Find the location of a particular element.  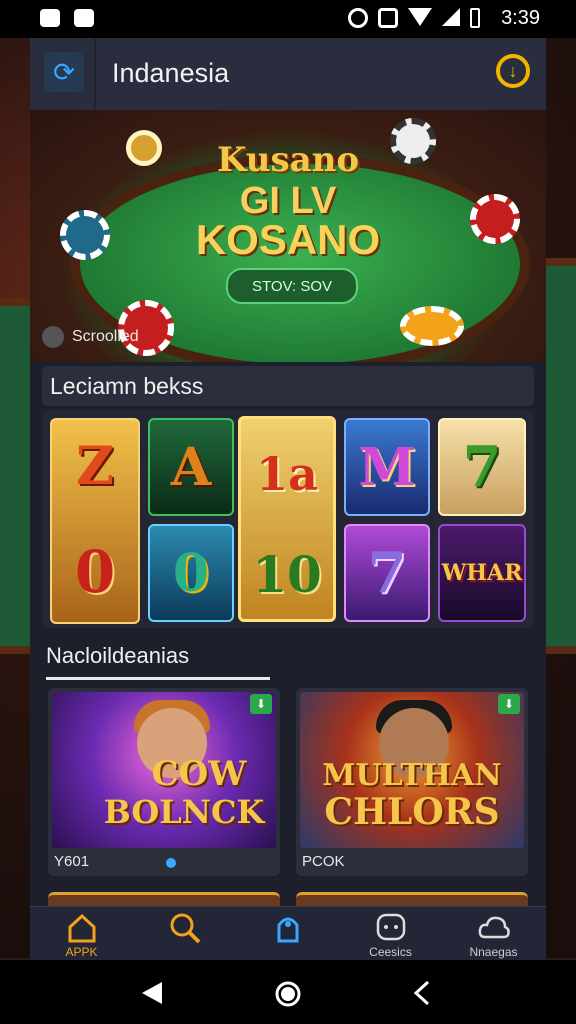

clock-icon: ↓ is located at coordinates (513, 70).